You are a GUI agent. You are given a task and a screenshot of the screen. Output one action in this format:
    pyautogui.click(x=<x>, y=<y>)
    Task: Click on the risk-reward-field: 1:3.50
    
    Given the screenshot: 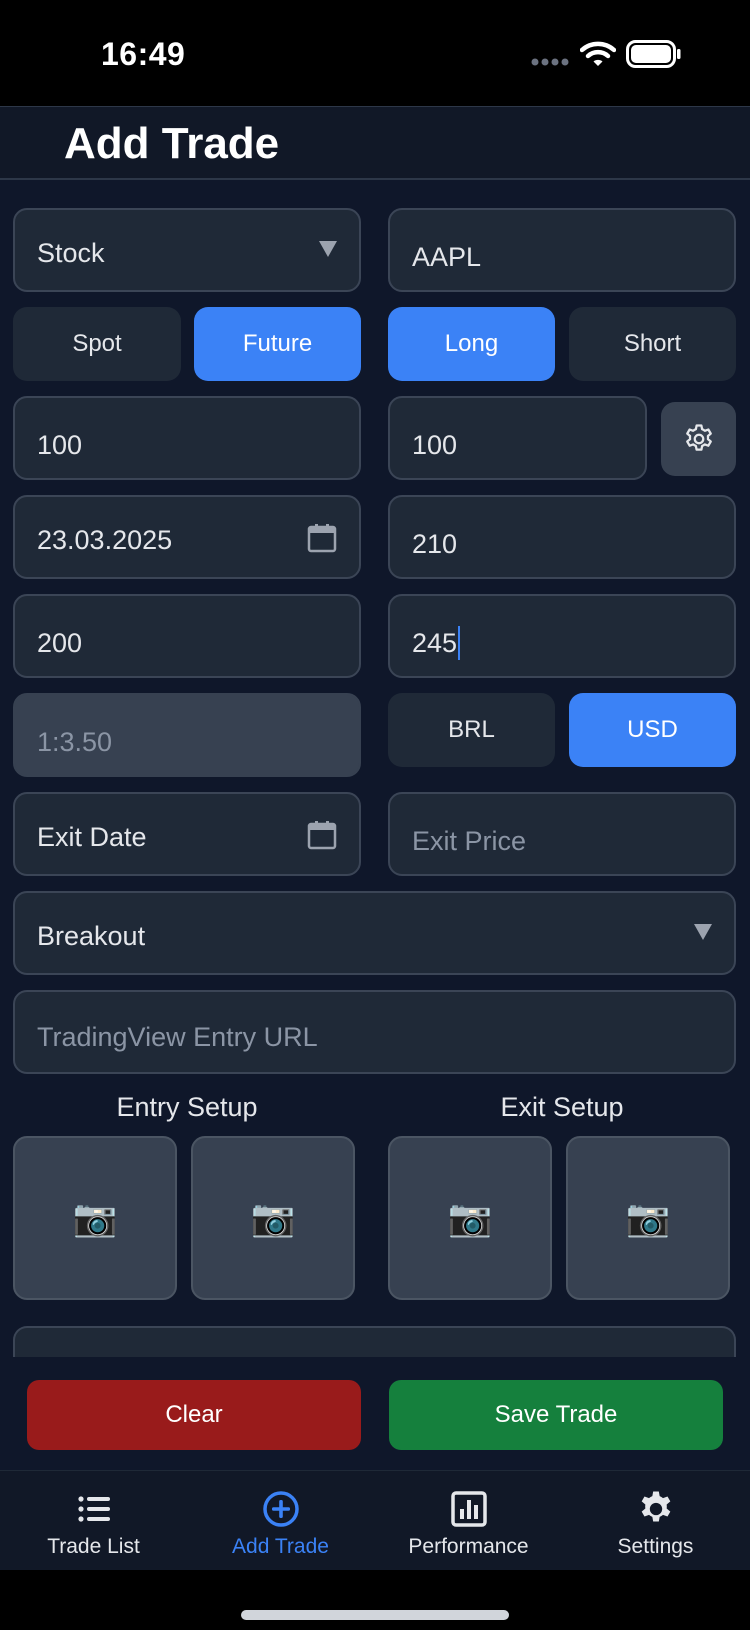 What is the action you would take?
    pyautogui.click(x=187, y=735)
    